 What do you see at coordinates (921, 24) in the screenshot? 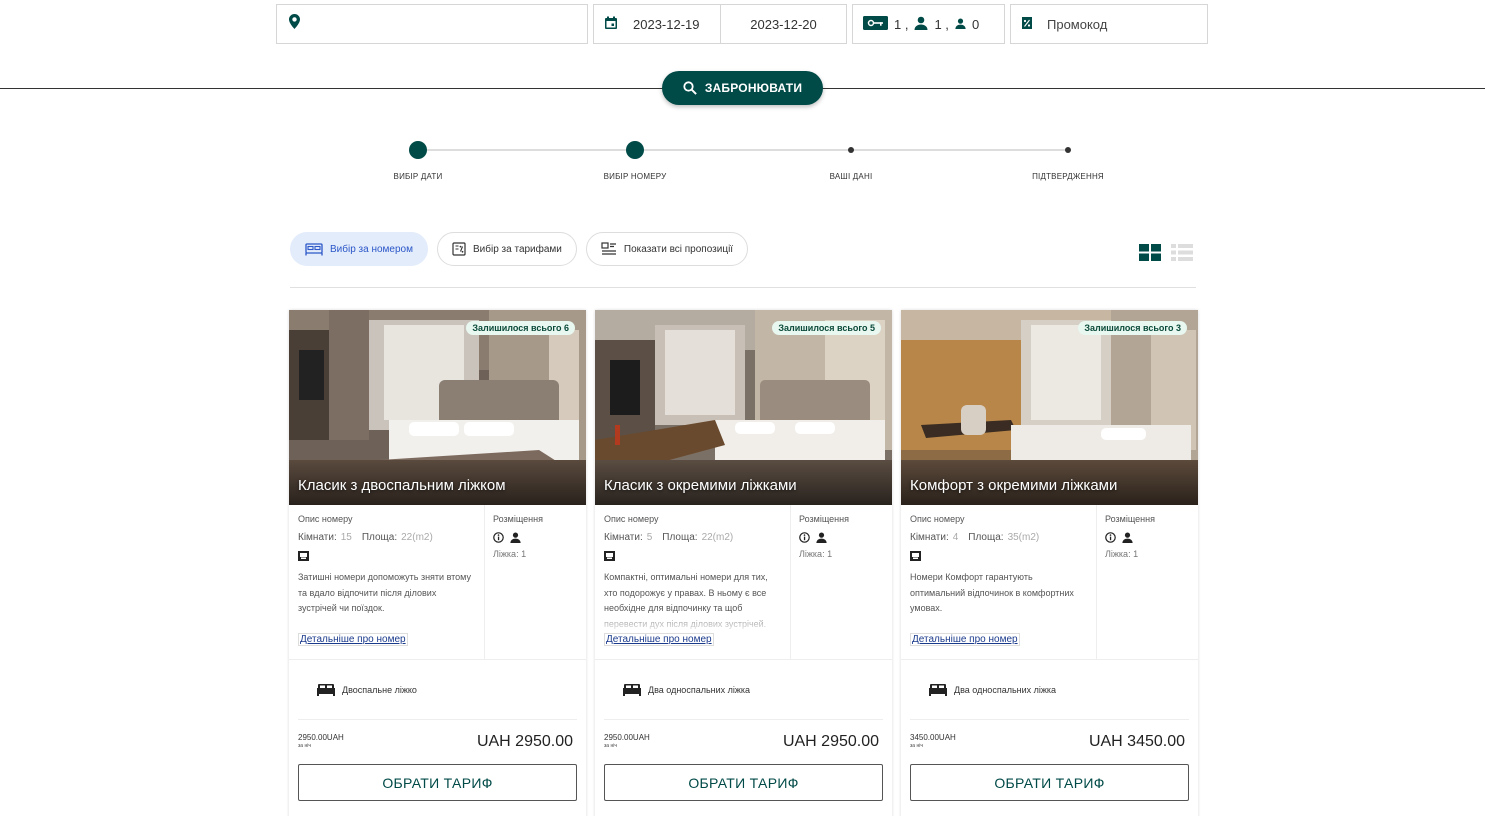
I see `adult-icon` at bounding box center [921, 24].